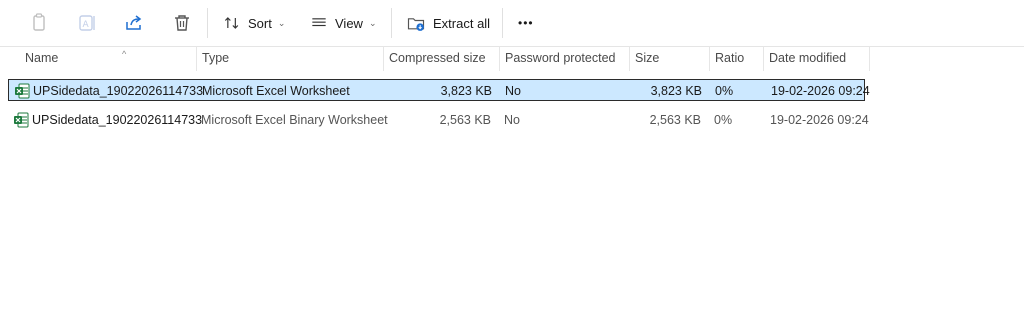 This screenshot has height=311, width=1024. I want to click on column-header-name: ^ Name, so click(108, 58).